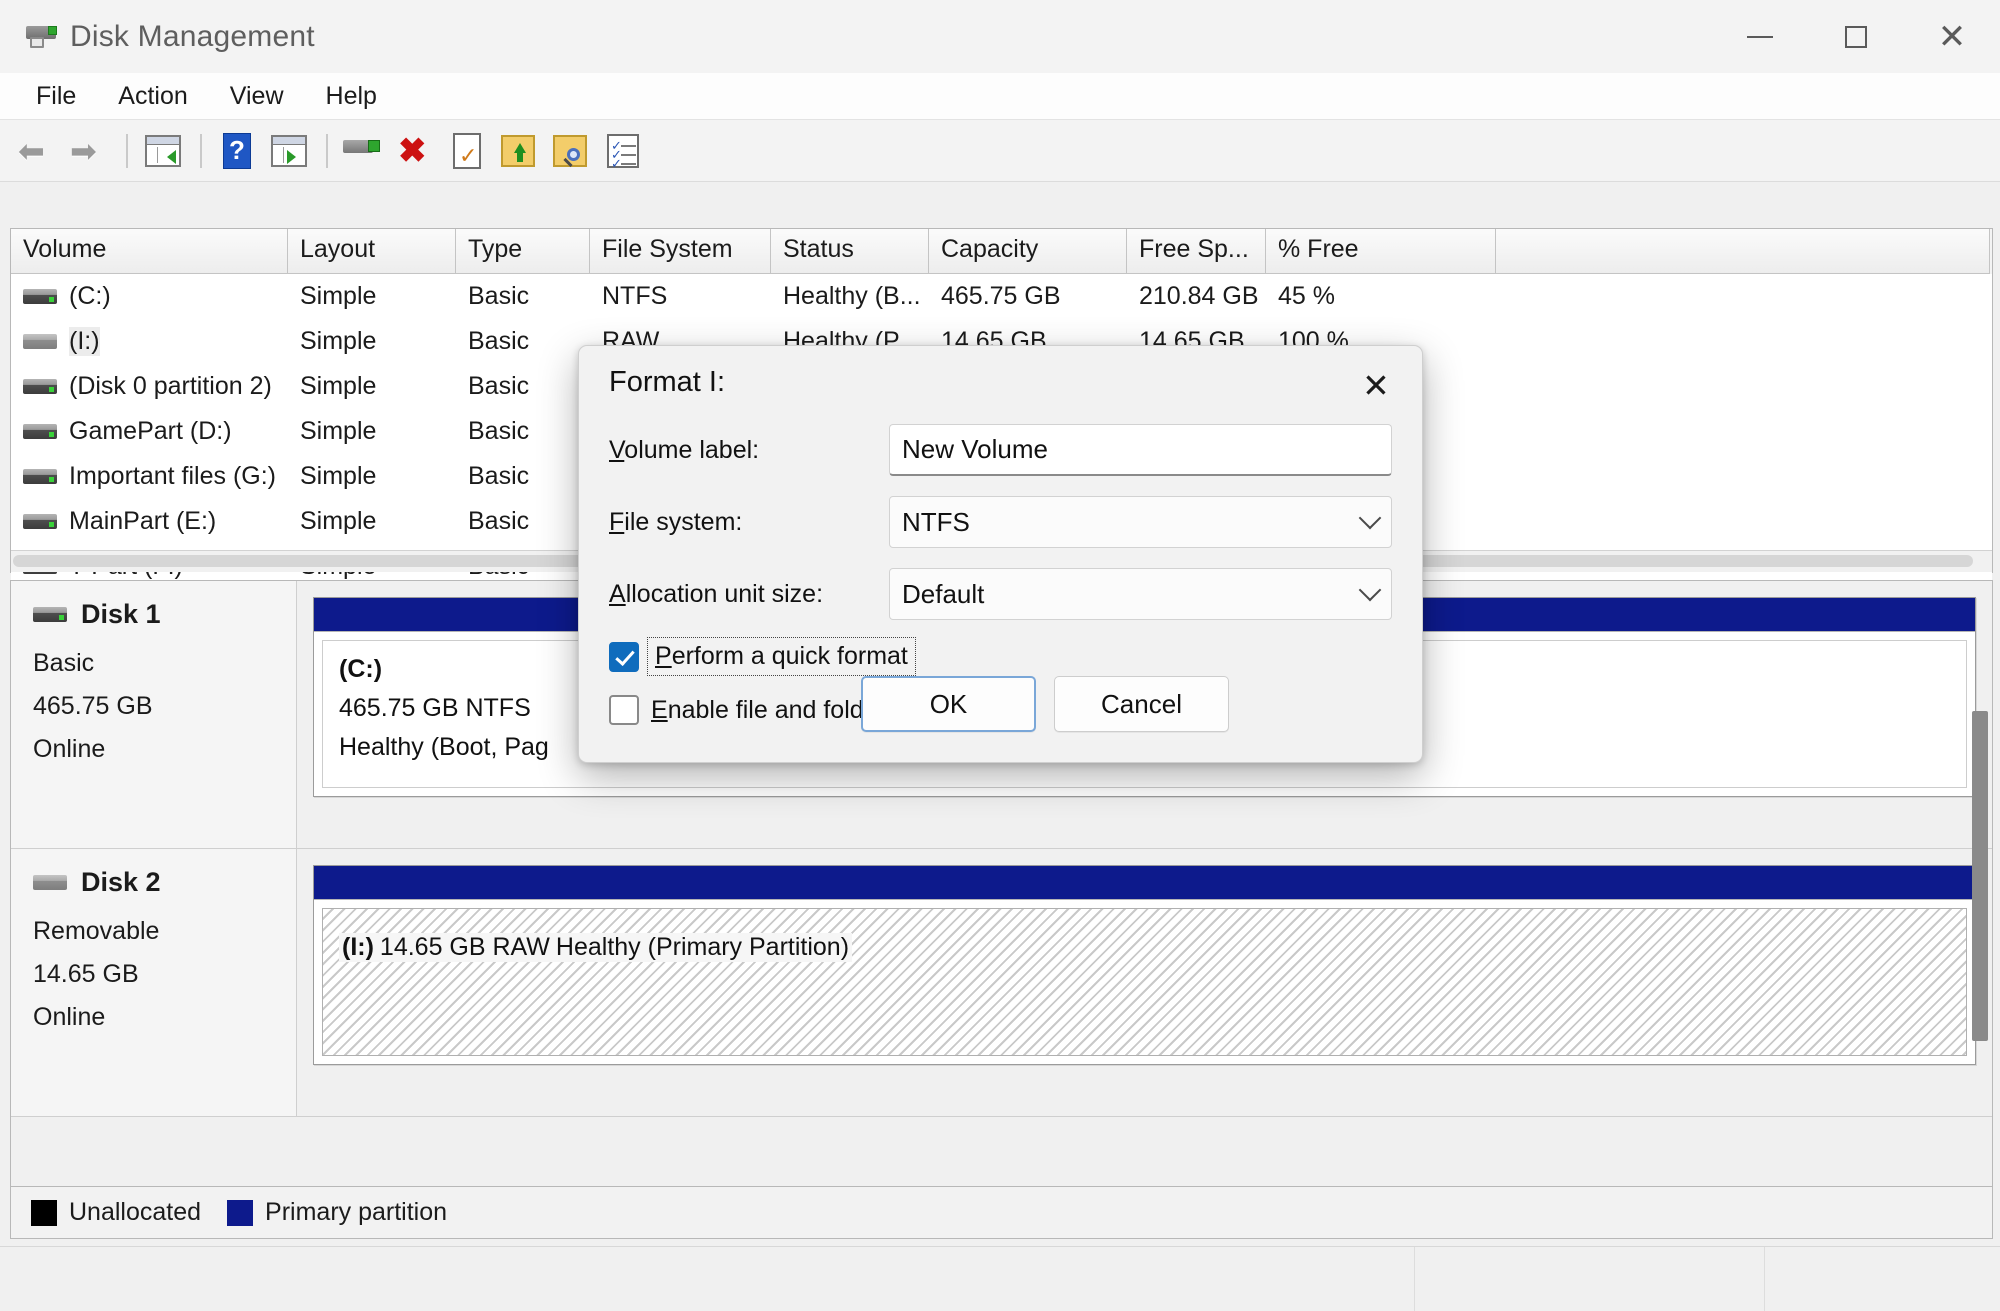 The height and width of the screenshot is (1311, 2000). I want to click on column-header-volume: Volume, so click(149, 251).